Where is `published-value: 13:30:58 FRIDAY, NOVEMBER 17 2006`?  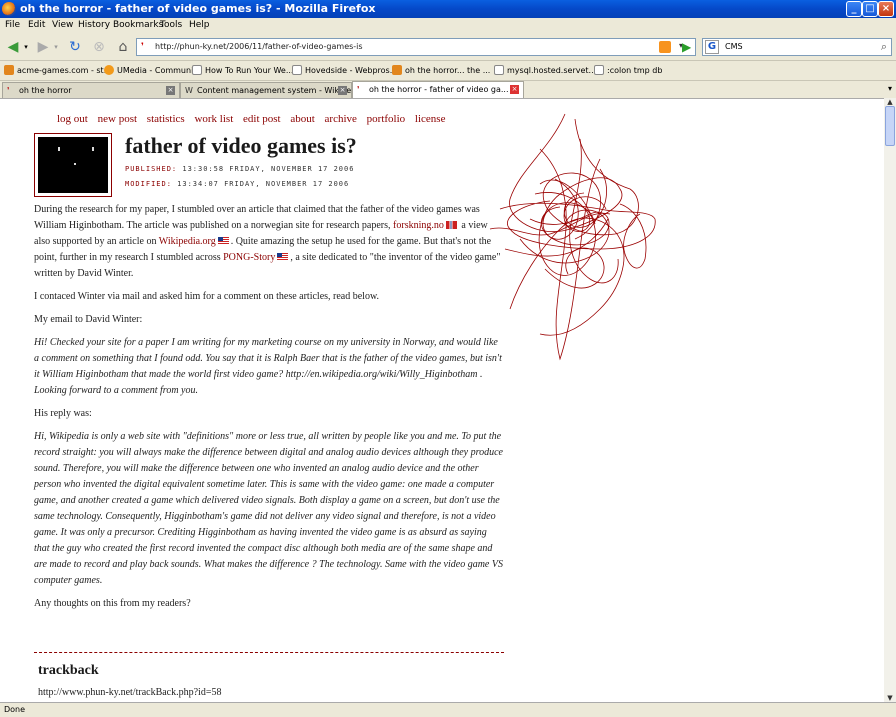
published-value: 13:30:58 FRIDAY, NOVEMBER 17 2006 is located at coordinates (268, 169).